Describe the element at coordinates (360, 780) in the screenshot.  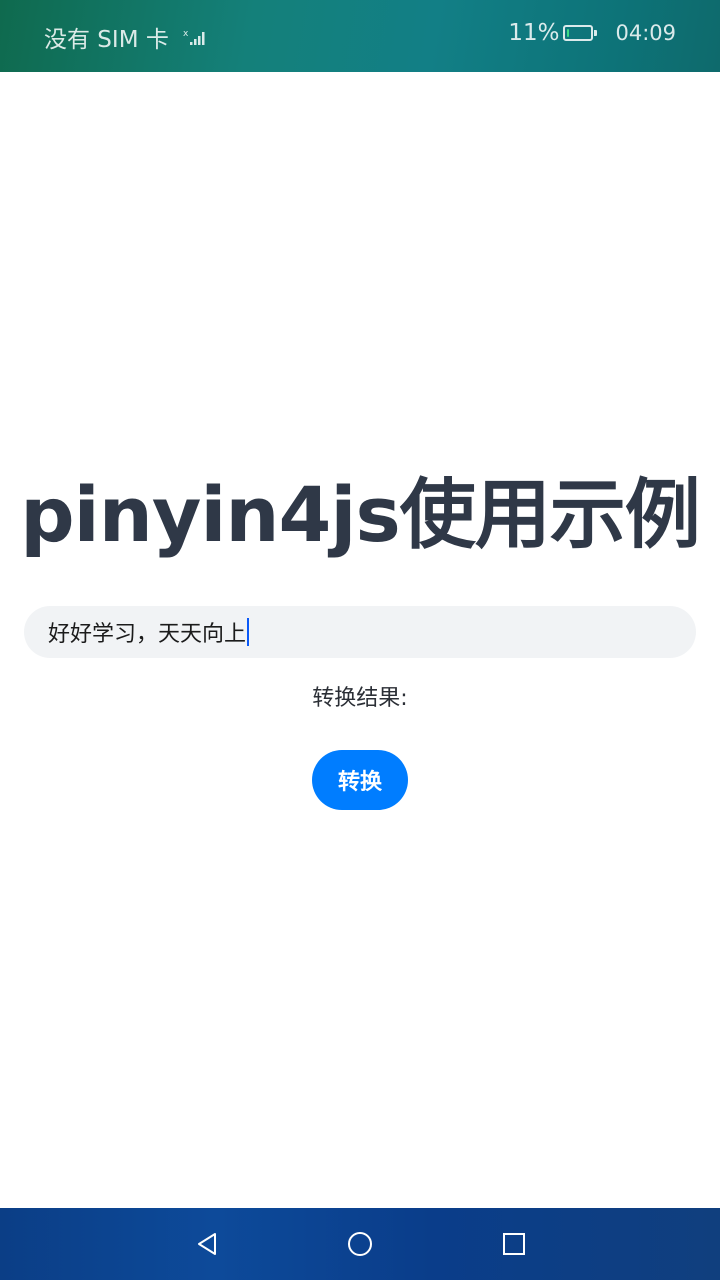
I see `convert-button: 转换` at that location.